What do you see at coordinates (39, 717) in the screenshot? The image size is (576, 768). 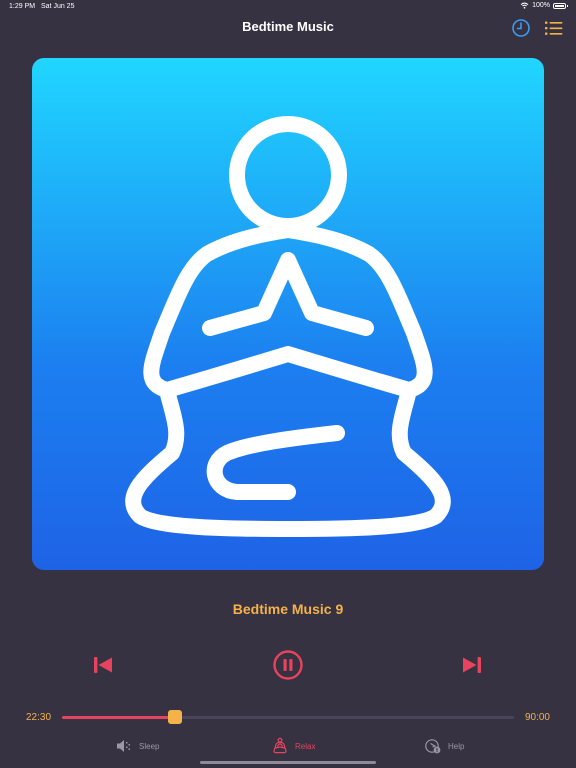 I see `elapsed-time: 22:30` at bounding box center [39, 717].